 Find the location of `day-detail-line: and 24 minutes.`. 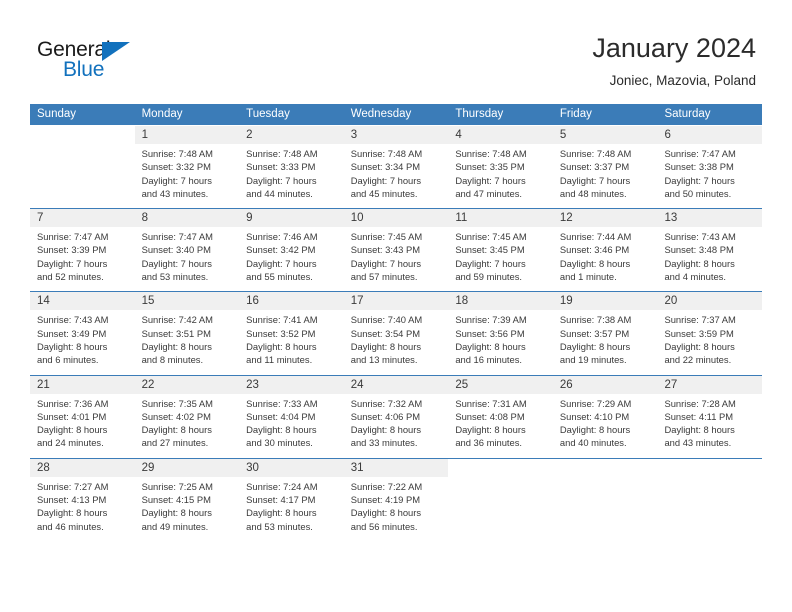

day-detail-line: and 24 minutes. is located at coordinates (70, 443).